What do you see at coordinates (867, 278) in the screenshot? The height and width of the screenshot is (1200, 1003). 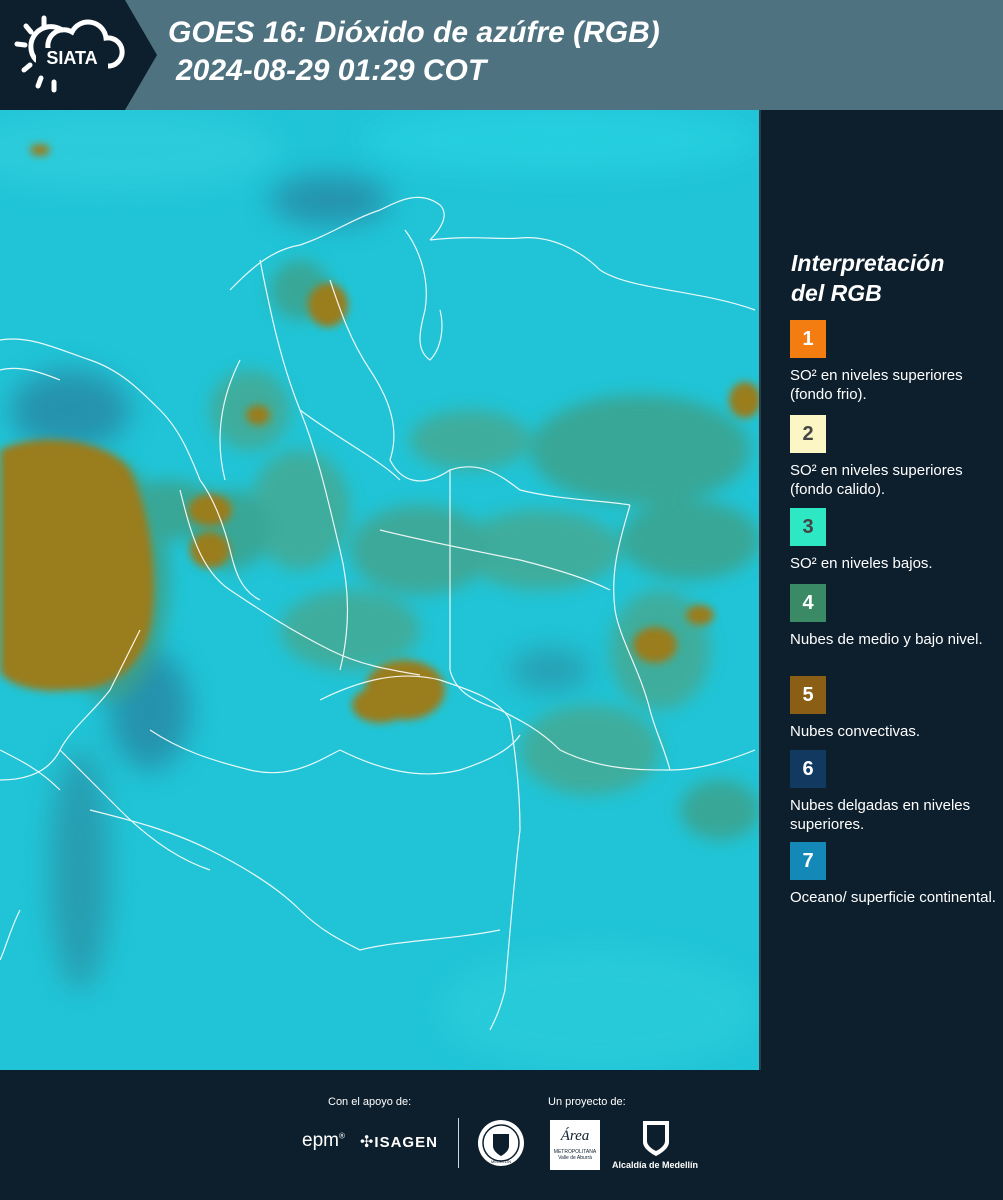 I see `legend-title: Interpretación del RGB` at bounding box center [867, 278].